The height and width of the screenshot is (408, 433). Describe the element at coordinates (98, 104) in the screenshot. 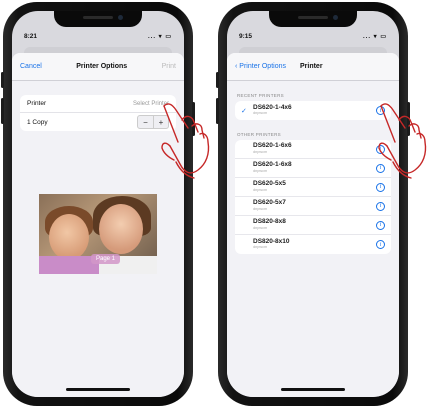

I see `printer-row: Printer Select Printer` at that location.